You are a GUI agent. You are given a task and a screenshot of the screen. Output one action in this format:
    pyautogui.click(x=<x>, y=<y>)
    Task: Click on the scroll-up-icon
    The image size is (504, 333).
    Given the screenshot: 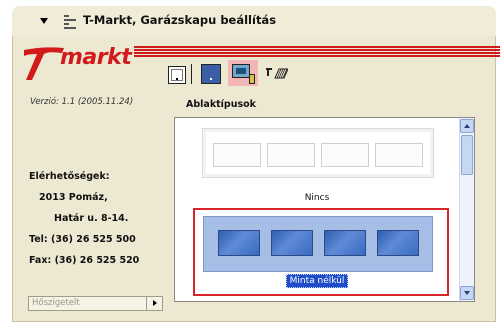 What is the action you would take?
    pyautogui.click(x=467, y=126)
    